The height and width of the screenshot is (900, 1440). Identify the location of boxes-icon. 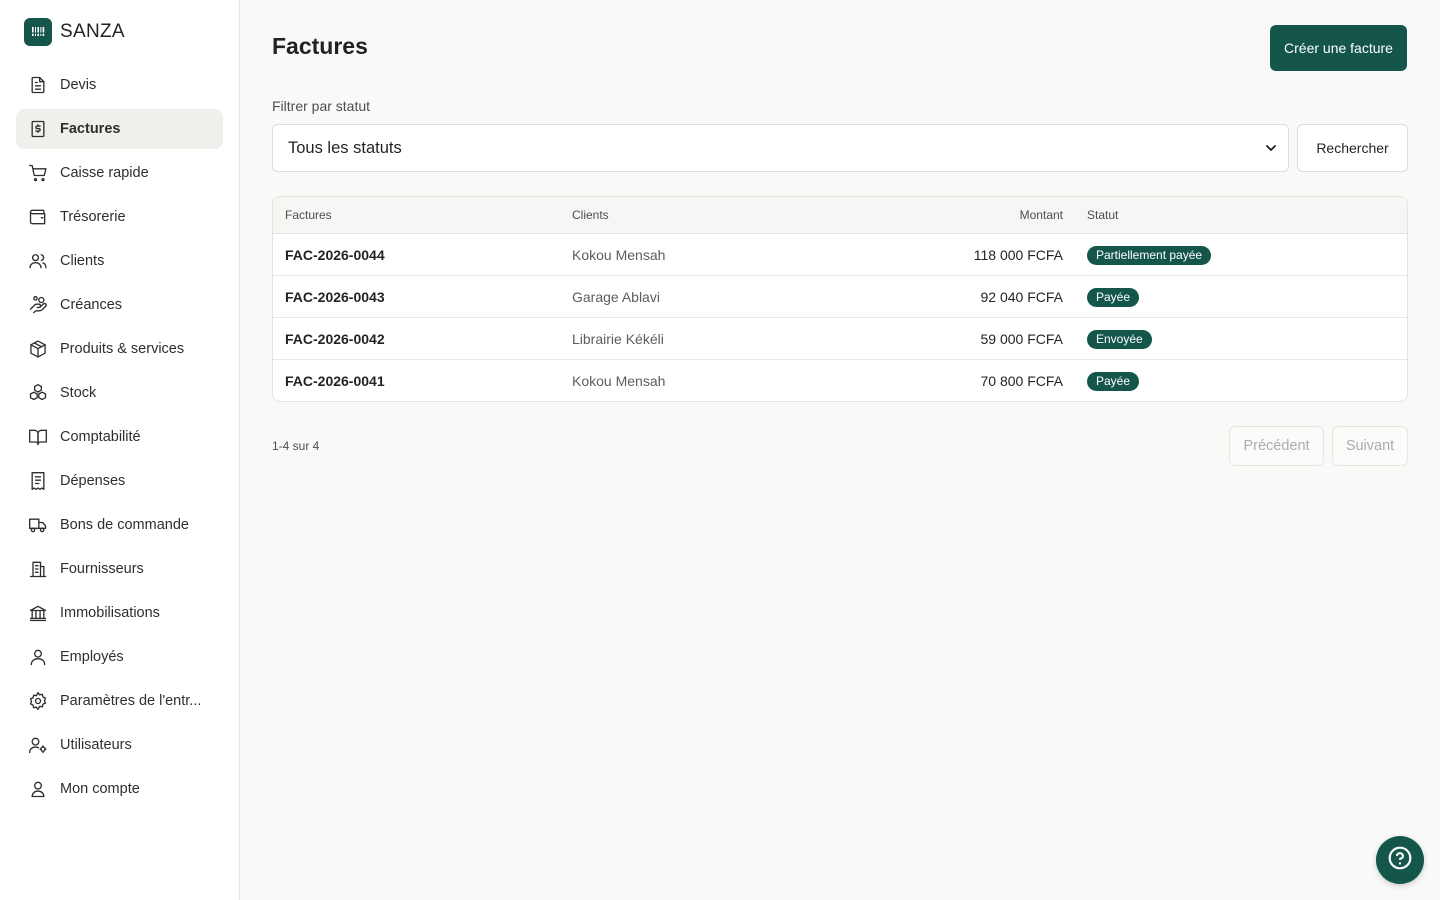
(38, 393).